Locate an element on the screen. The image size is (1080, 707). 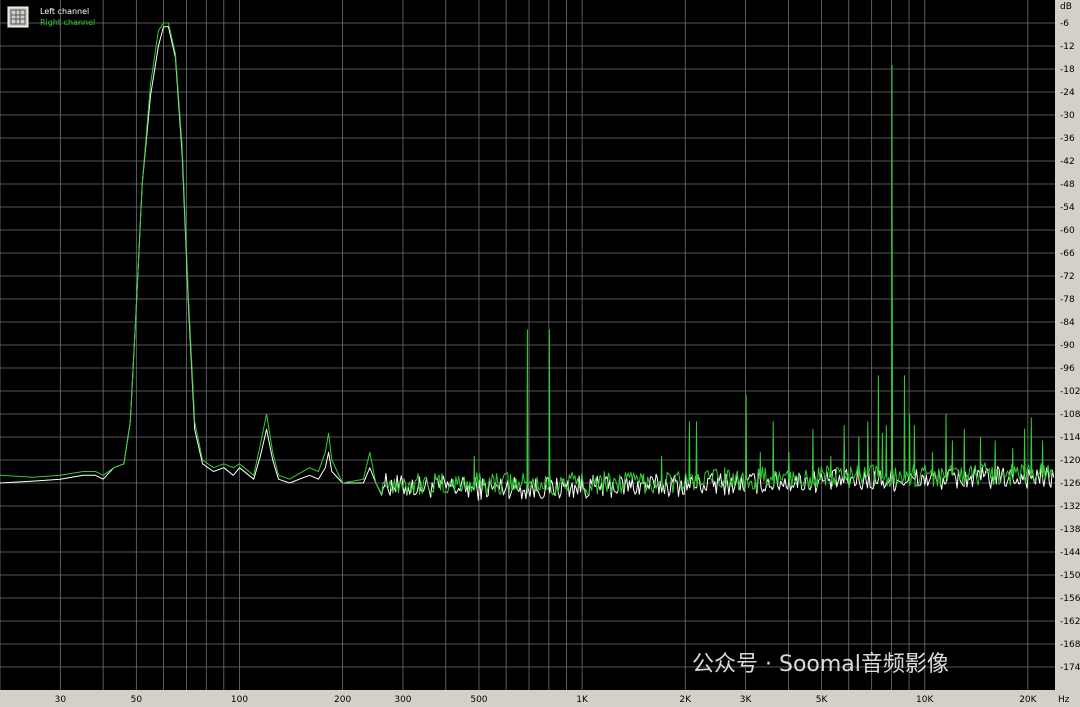
y-unit-label: dB is located at coordinates (1066, 7).